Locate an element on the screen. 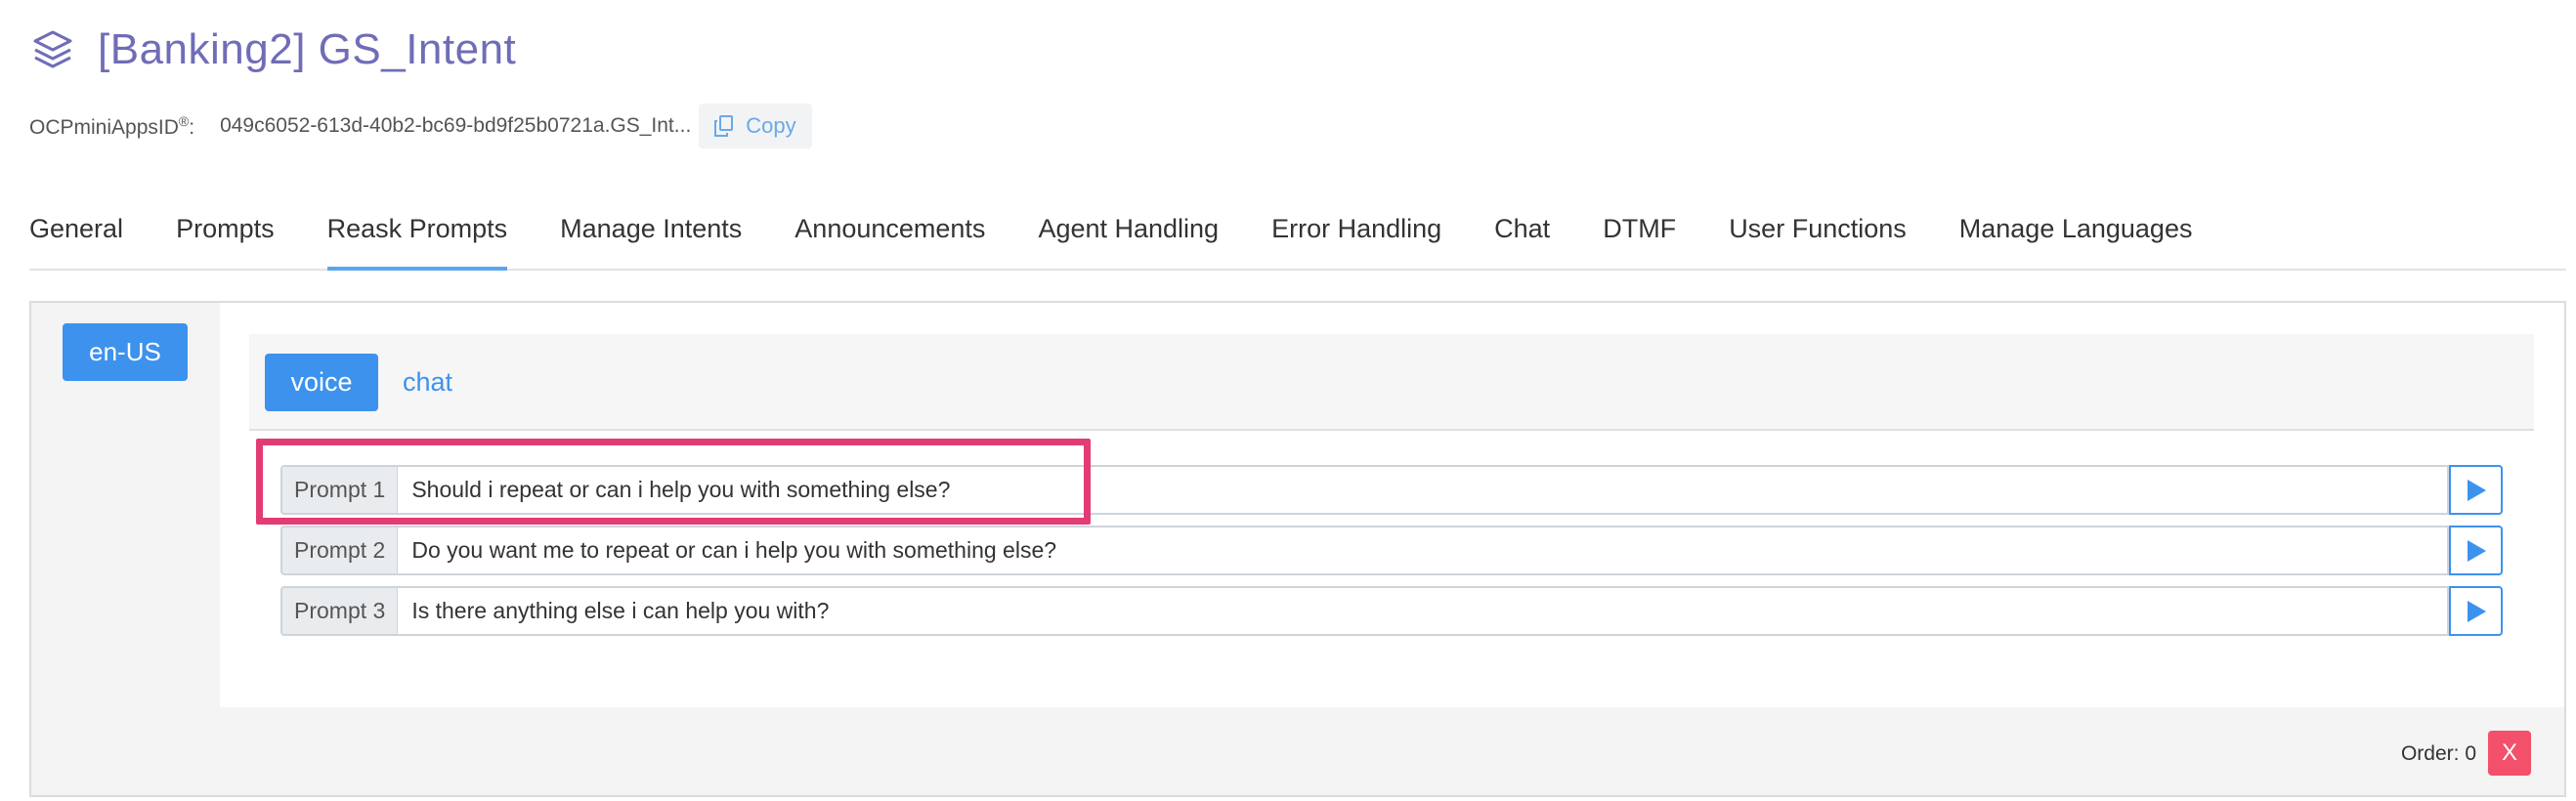 The height and width of the screenshot is (801, 2576). copy-button: Copy is located at coordinates (756, 126).